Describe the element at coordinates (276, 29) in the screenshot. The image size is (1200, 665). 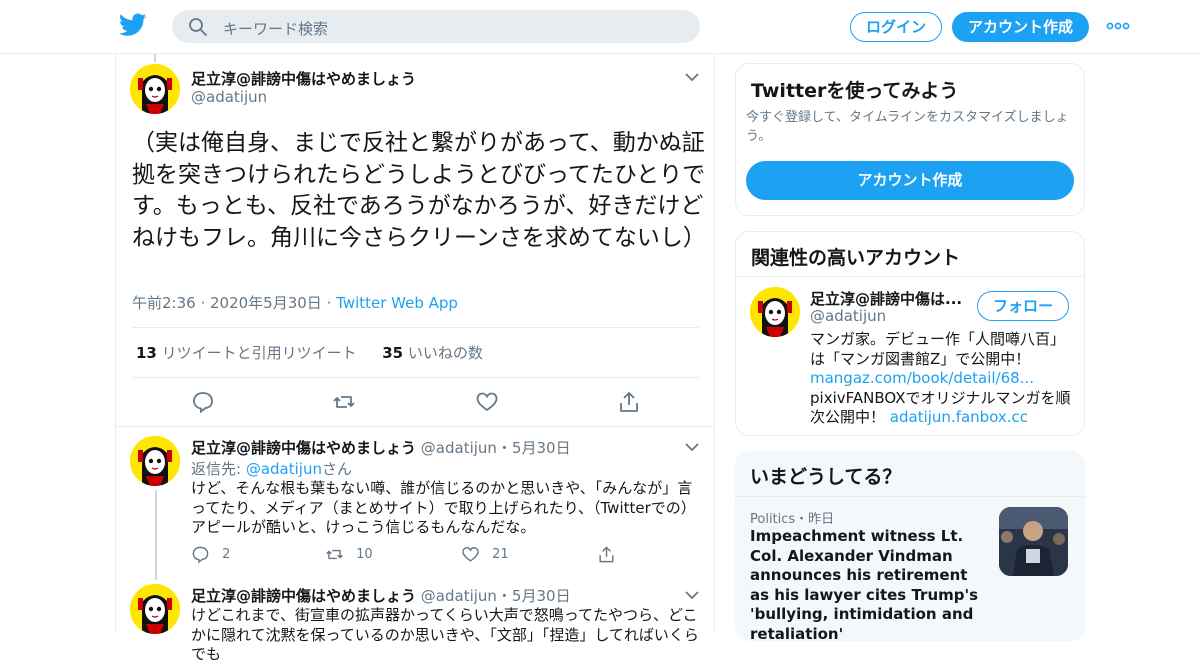
I see `search-placeholder: キーワード検索` at that location.